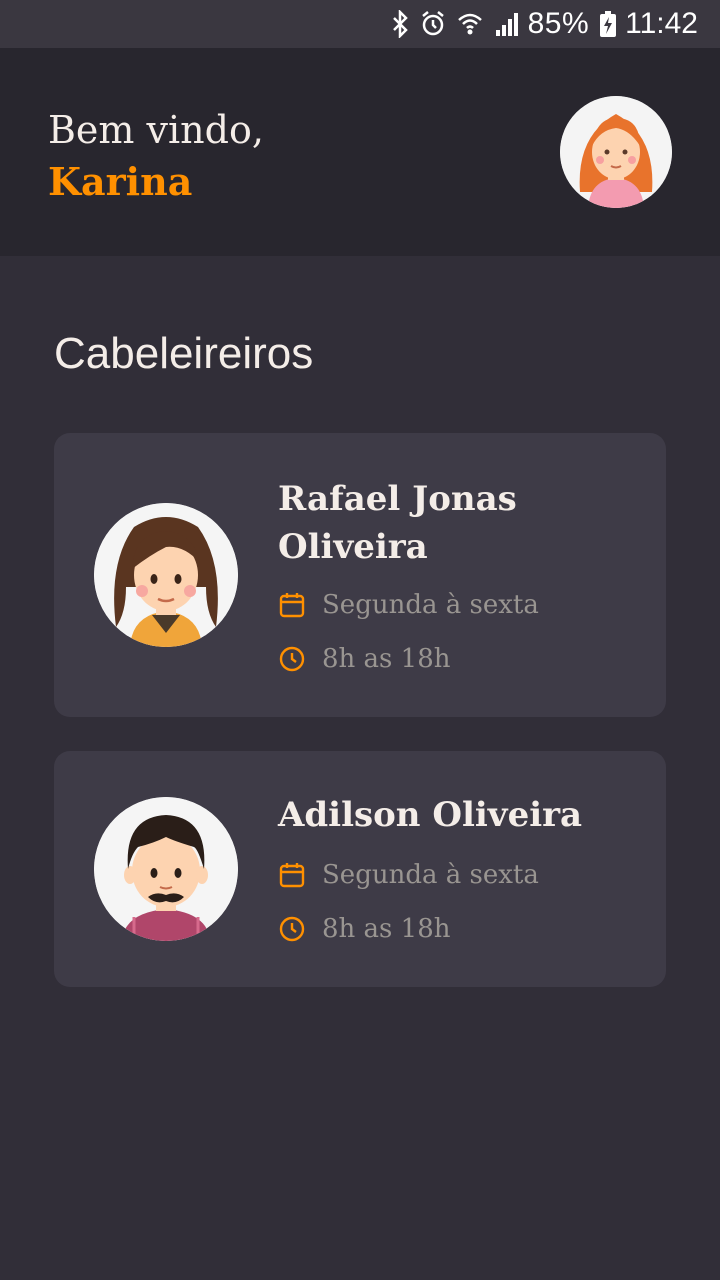 The height and width of the screenshot is (1280, 720). What do you see at coordinates (661, 23) in the screenshot?
I see `clock: 11:42` at bounding box center [661, 23].